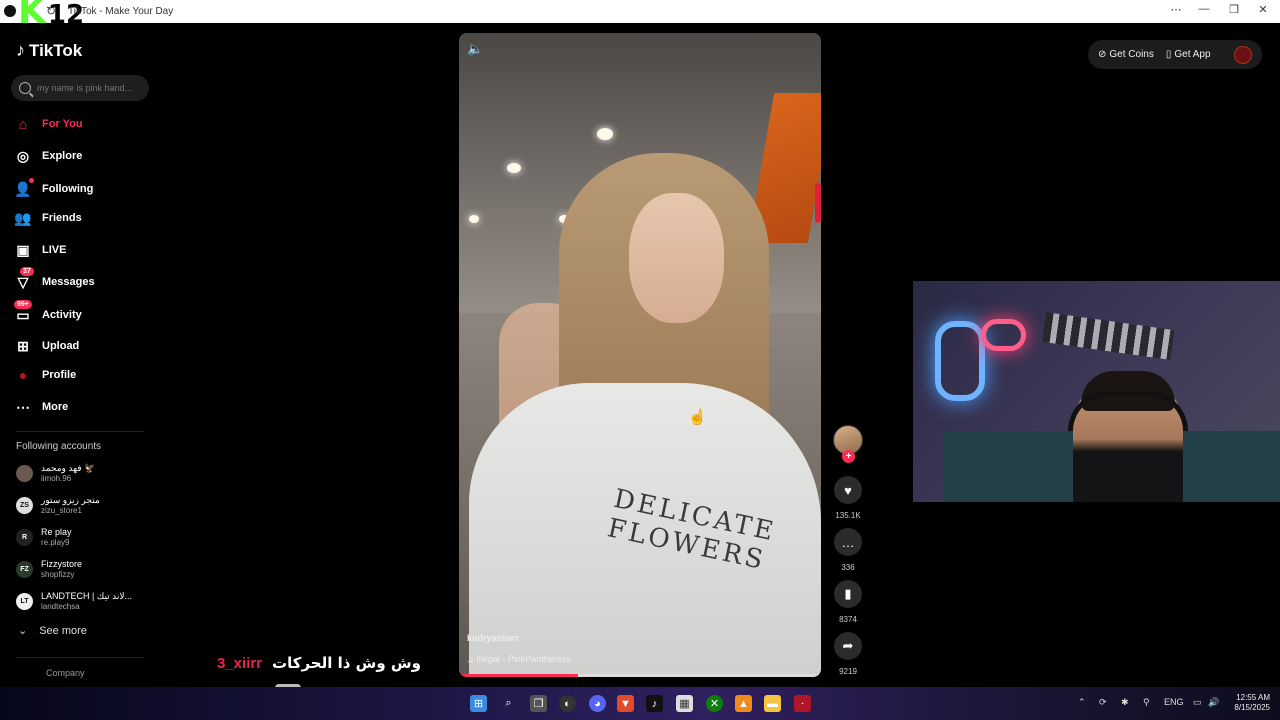  I want to click on save-button: ▮, so click(848, 594).